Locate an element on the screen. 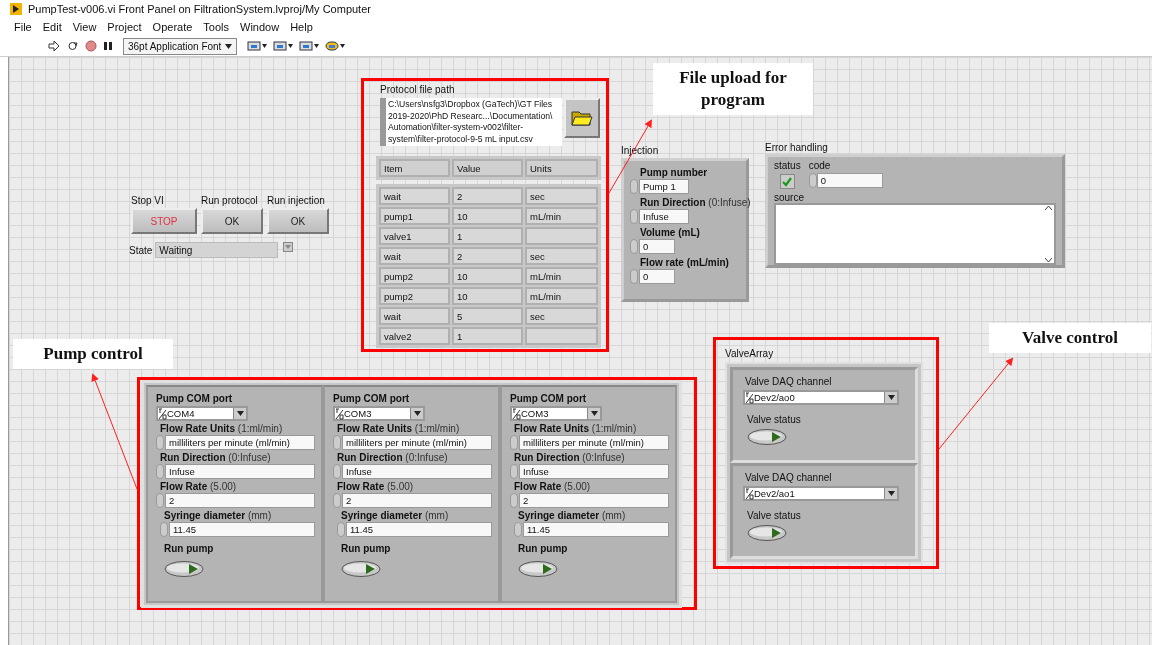  path-field: C:\Users\nsfg3\Dropbox (GaTech)\GT Files 2019-2020\PhD Researc...\Documentation\ Automation\filter-system-v002\filter- system\filter-protocol-9-5 mL input.csv is located at coordinates (471, 122).